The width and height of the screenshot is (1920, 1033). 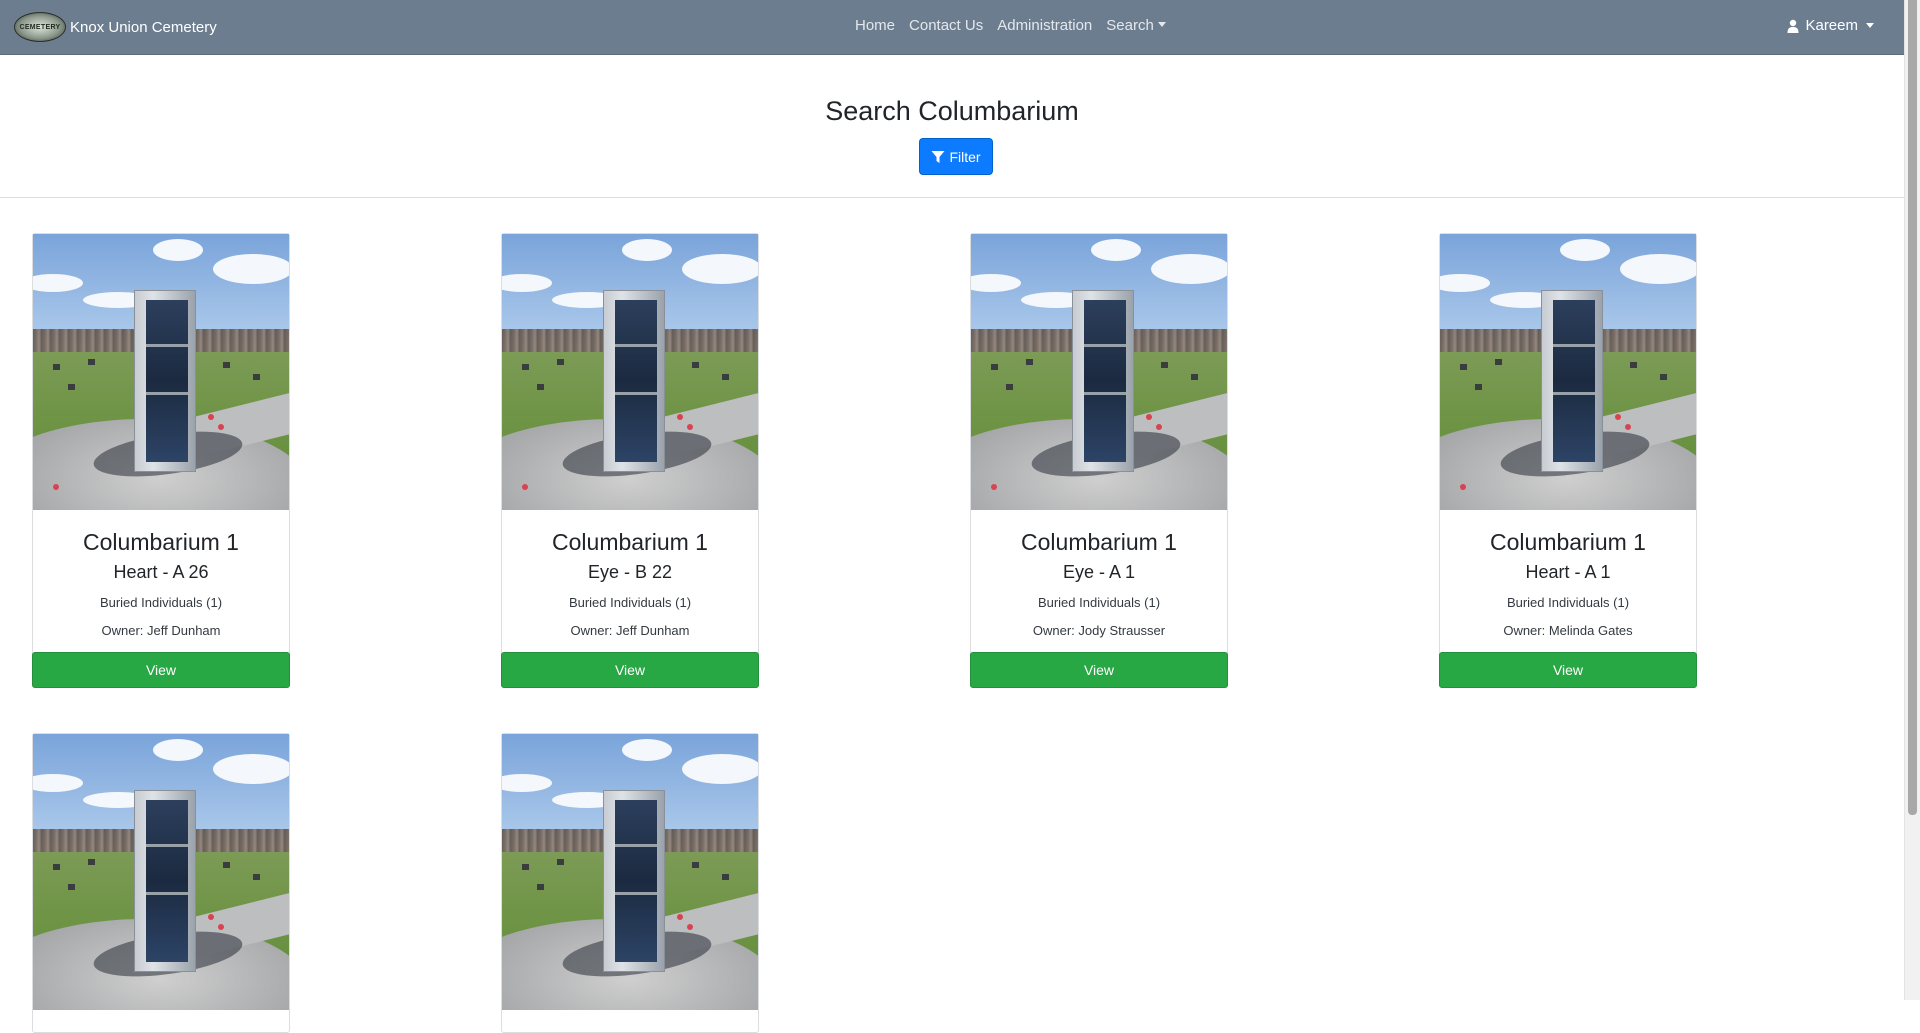 I want to click on nav-search-label: Search, so click(x=1130, y=25).